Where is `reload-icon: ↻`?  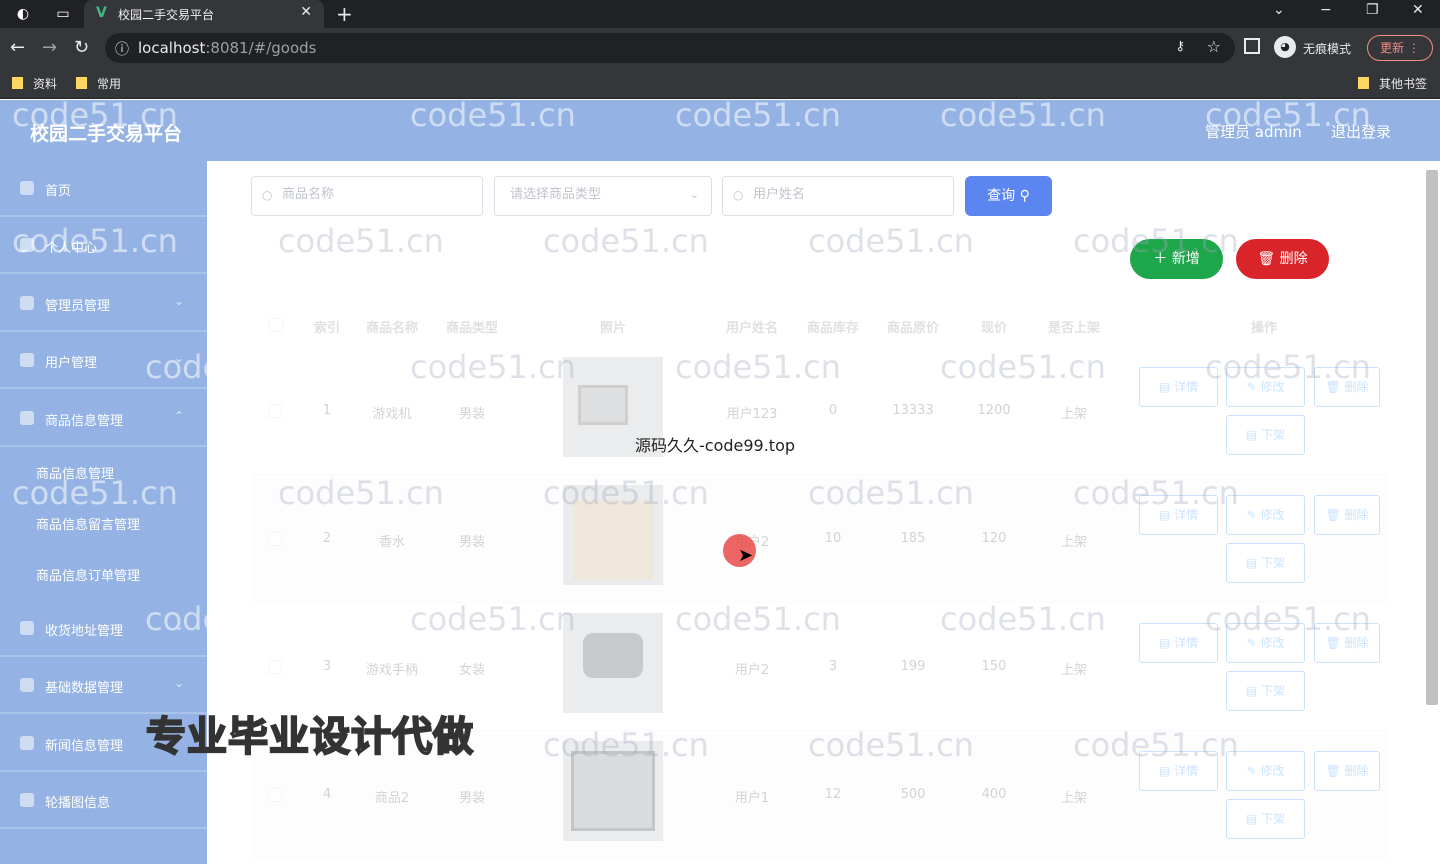 reload-icon: ↻ is located at coordinates (81, 47).